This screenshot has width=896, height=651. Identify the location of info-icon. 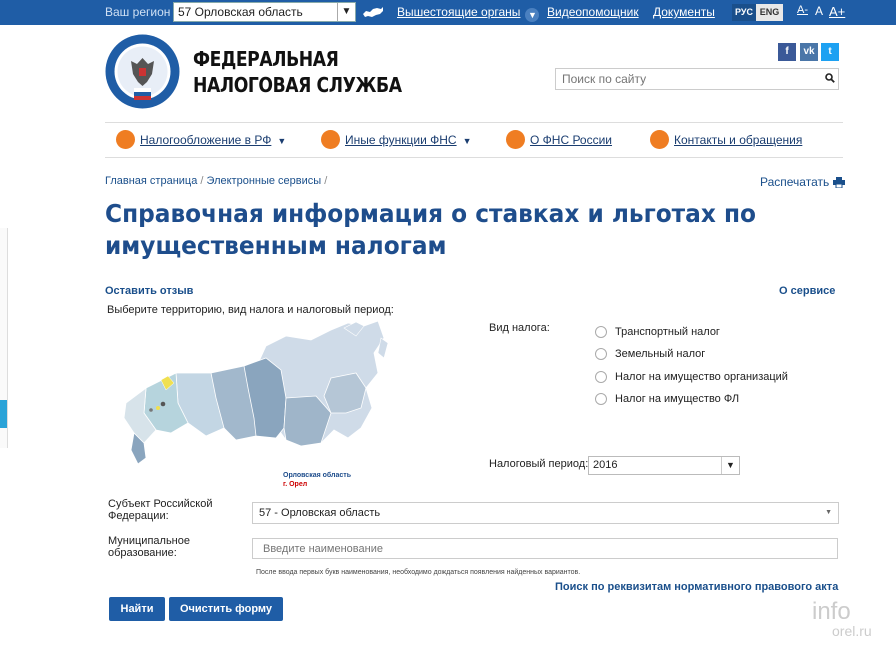
(515, 139).